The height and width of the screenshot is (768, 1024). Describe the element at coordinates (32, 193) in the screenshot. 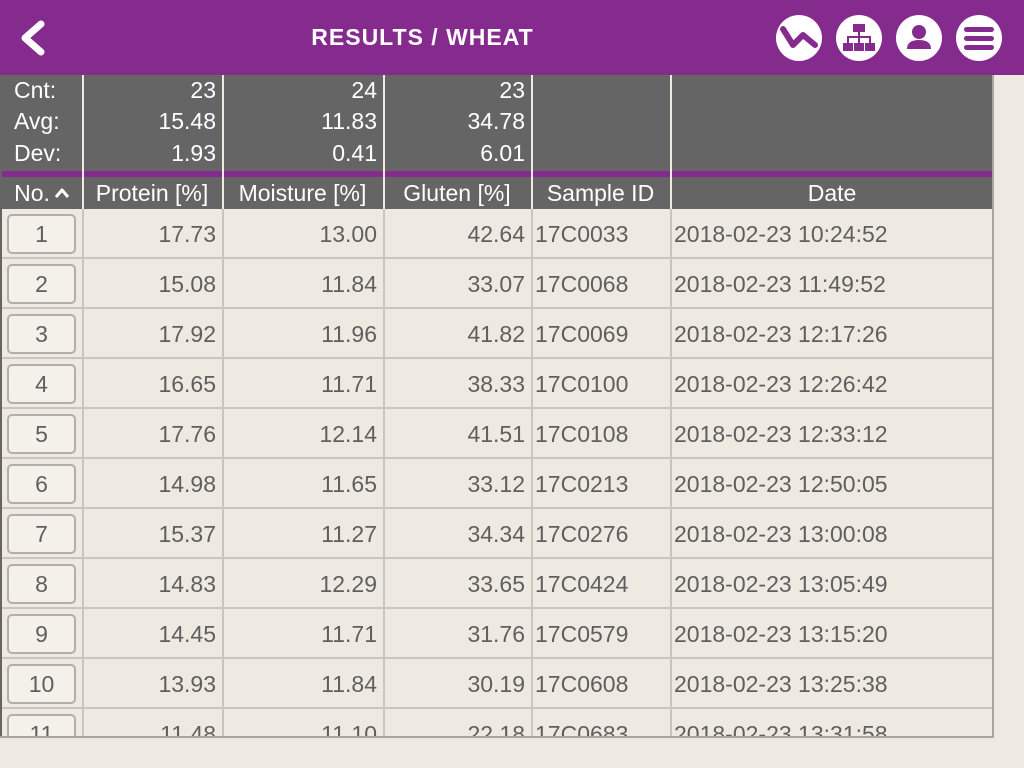

I see `column-header-no-label: No.` at that location.